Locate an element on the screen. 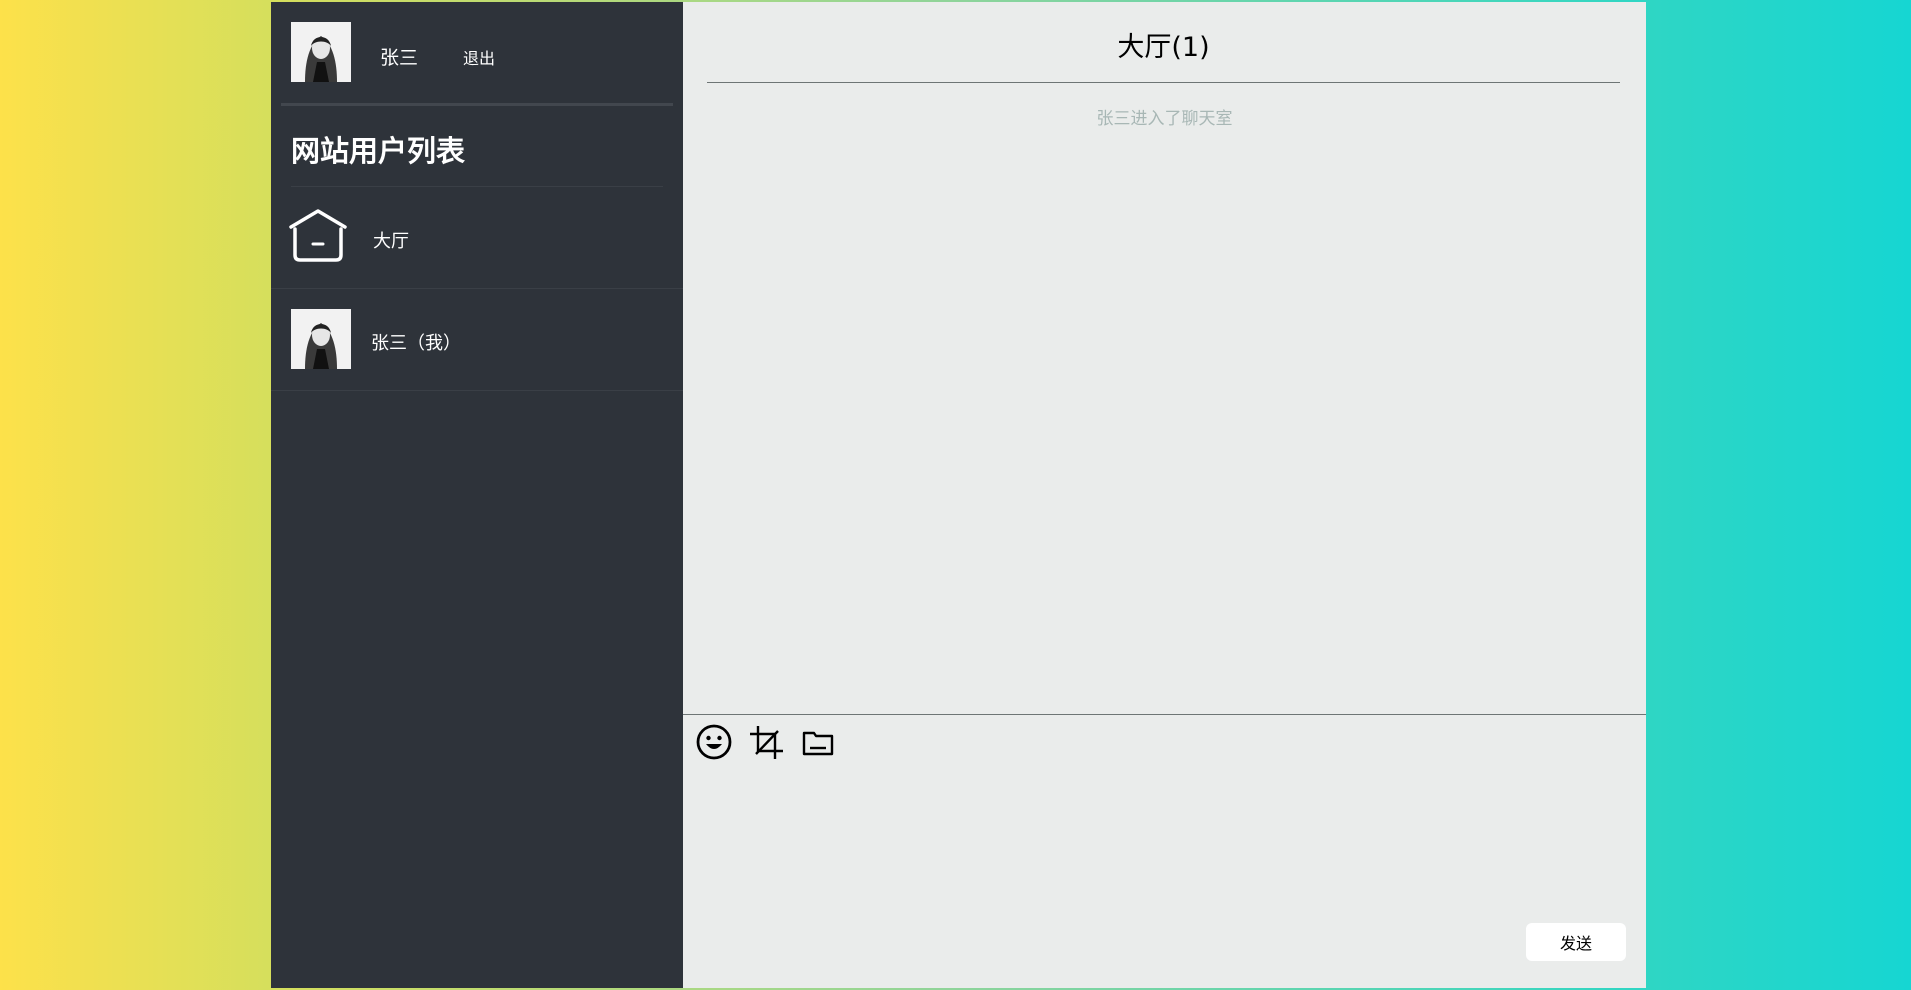  user-avatar is located at coordinates (321, 339).